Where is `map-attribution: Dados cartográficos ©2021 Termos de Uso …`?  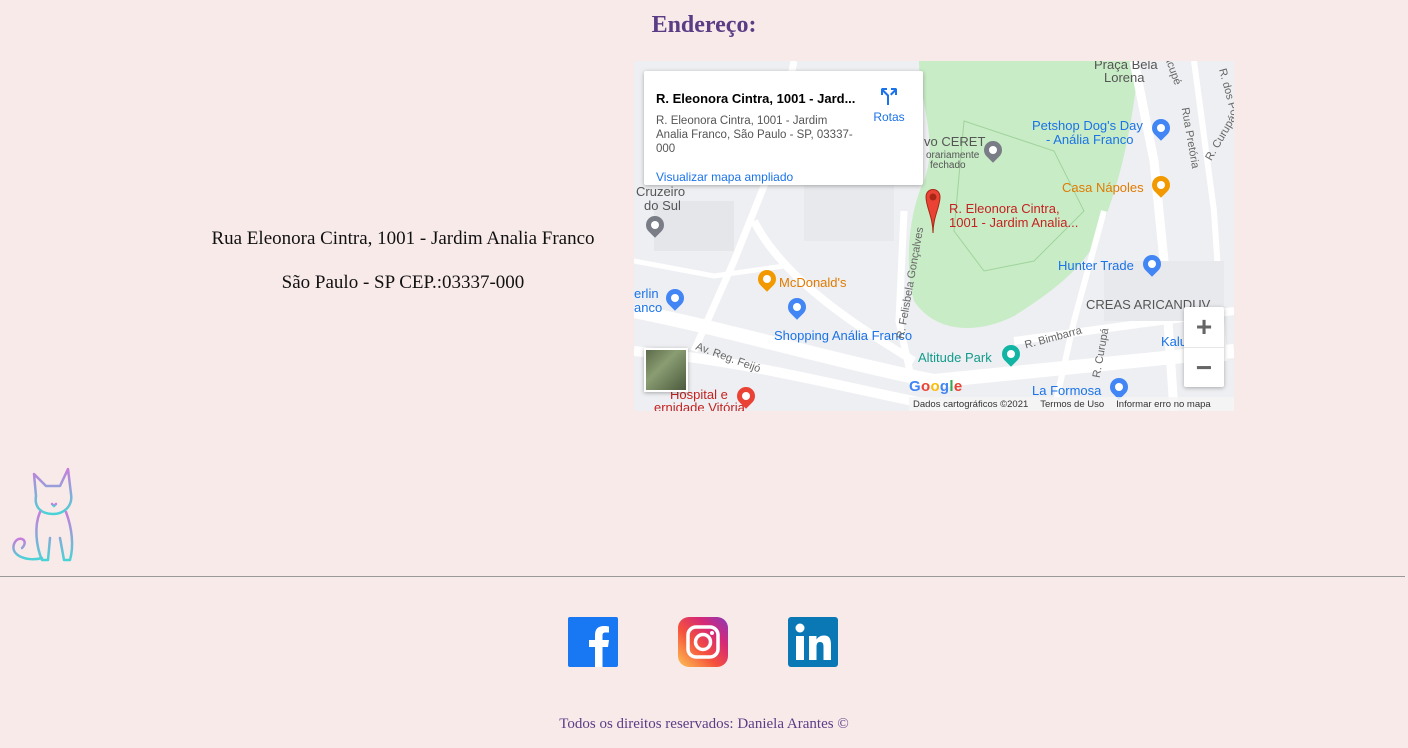 map-attribution: Dados cartográficos ©2021 Termos de Uso … is located at coordinates (1071, 404).